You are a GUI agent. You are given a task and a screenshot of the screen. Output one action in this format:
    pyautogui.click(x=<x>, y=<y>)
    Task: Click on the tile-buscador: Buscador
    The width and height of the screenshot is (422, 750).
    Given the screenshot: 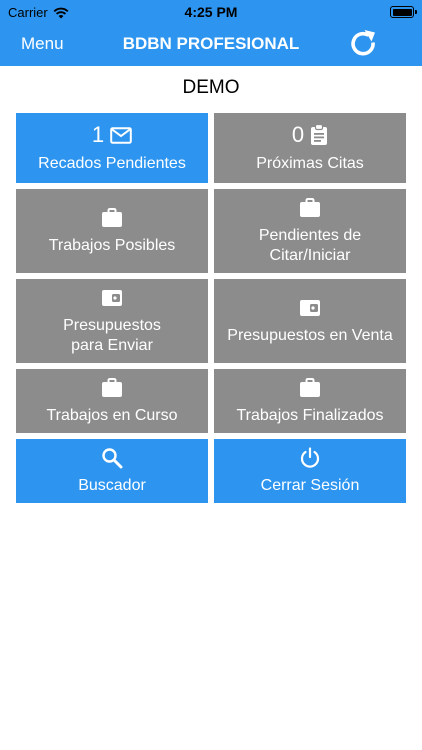 What is the action you would take?
    pyautogui.click(x=112, y=471)
    